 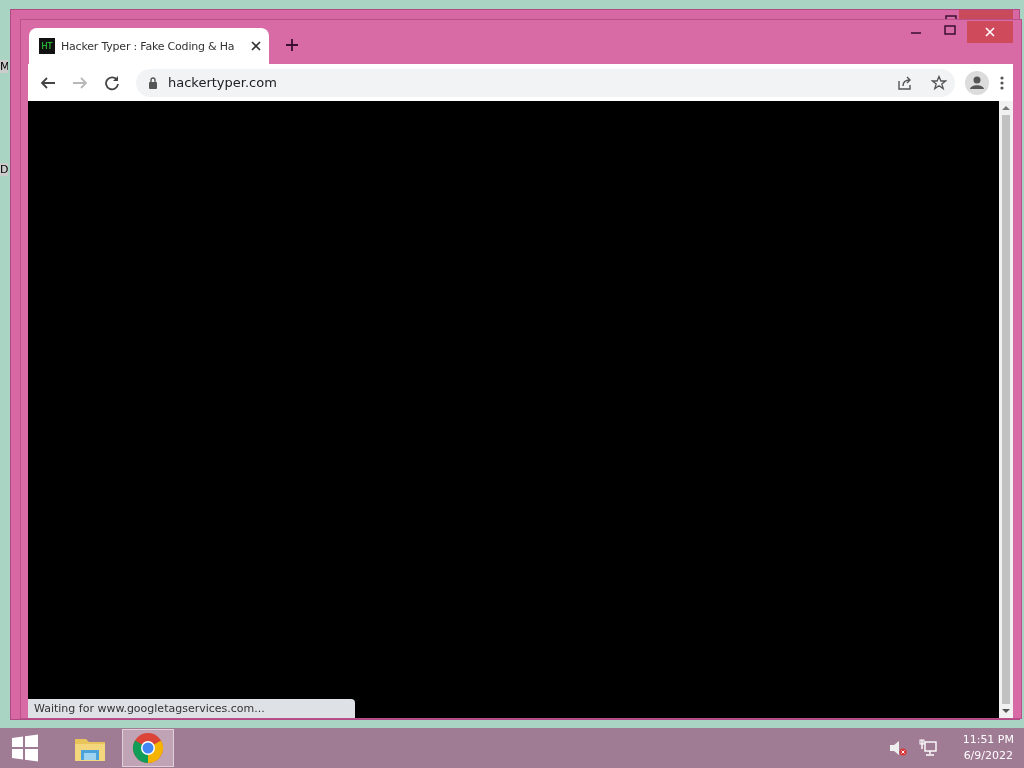 I want to click on tab-title: Hacker Typer : Fake Coding & Ha, so click(x=148, y=46).